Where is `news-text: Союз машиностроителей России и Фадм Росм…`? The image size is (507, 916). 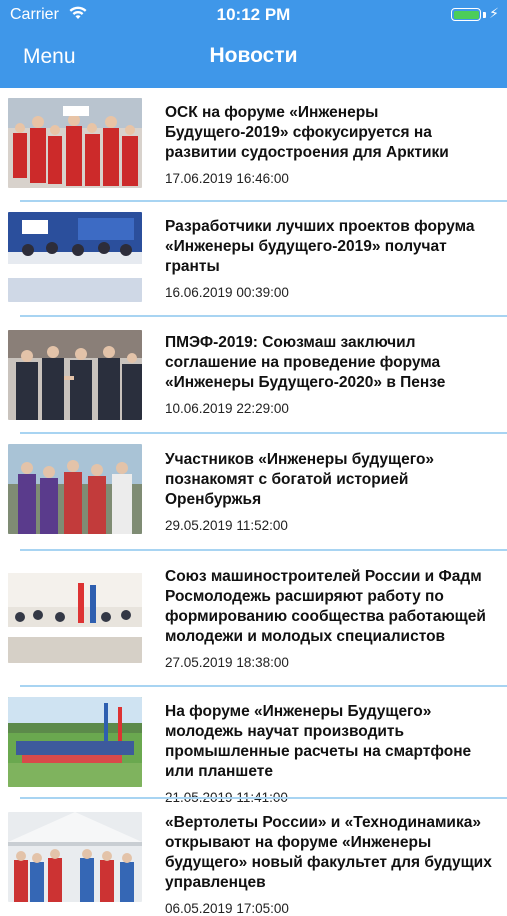
news-text: Союз машиностроителей России и Фадм Росм… is located at coordinates (330, 618).